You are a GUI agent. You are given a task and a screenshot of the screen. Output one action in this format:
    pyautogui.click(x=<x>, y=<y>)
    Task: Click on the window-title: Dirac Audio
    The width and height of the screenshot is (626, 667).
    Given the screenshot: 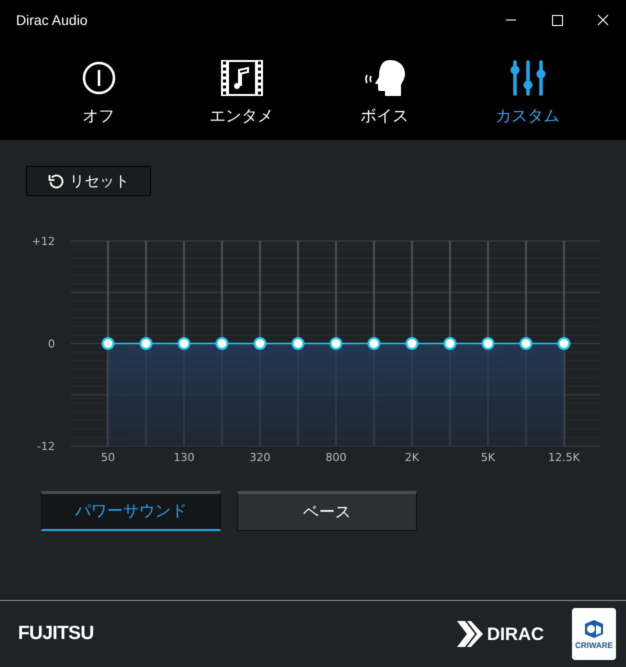 What is the action you would take?
    pyautogui.click(x=52, y=20)
    